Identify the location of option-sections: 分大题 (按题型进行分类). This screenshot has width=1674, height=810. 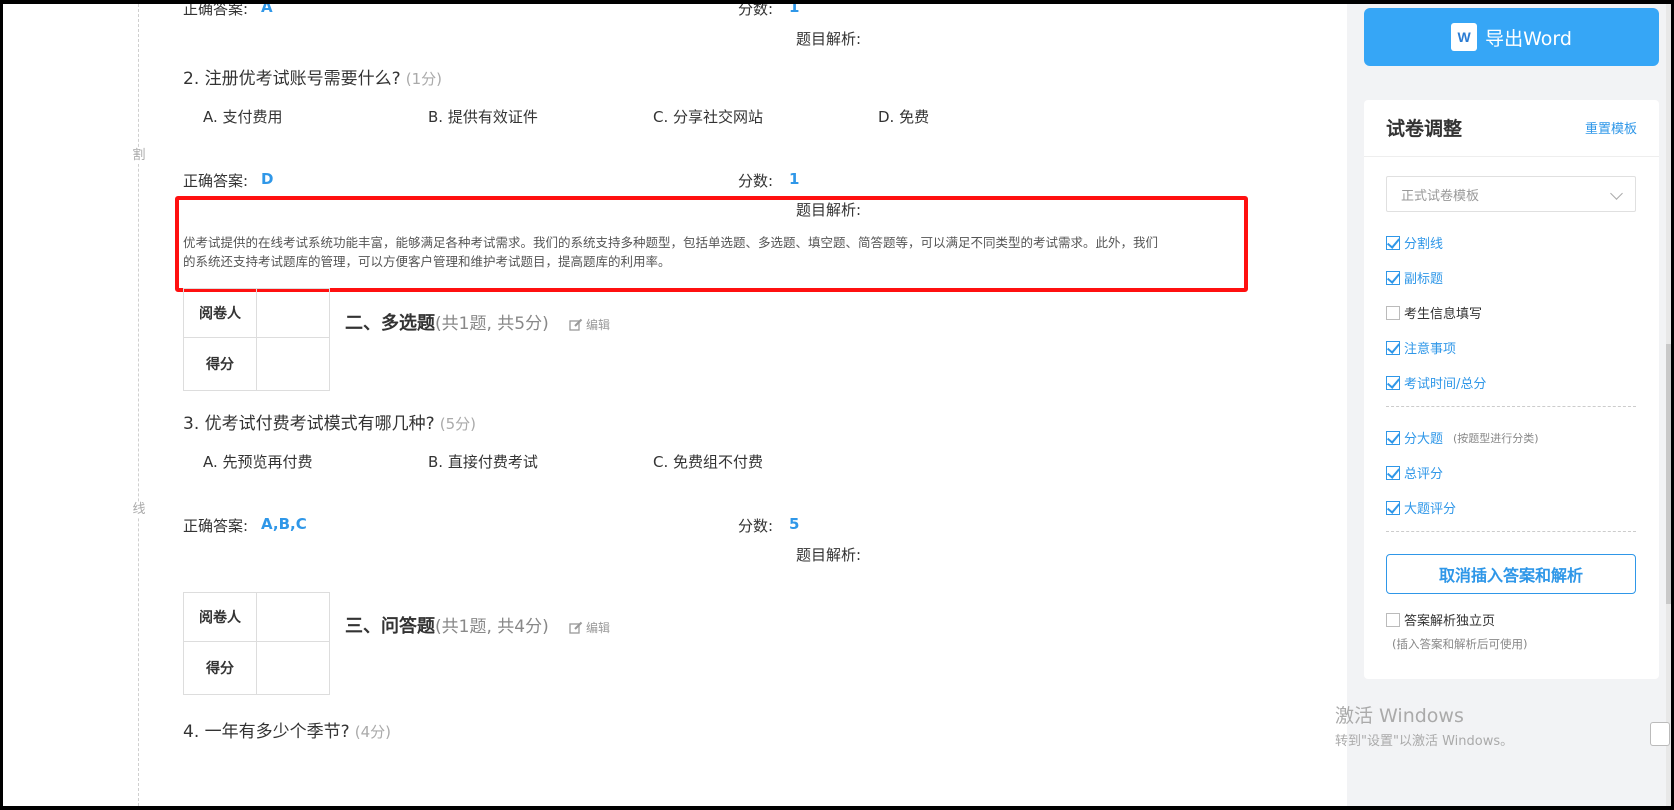
(1462, 437).